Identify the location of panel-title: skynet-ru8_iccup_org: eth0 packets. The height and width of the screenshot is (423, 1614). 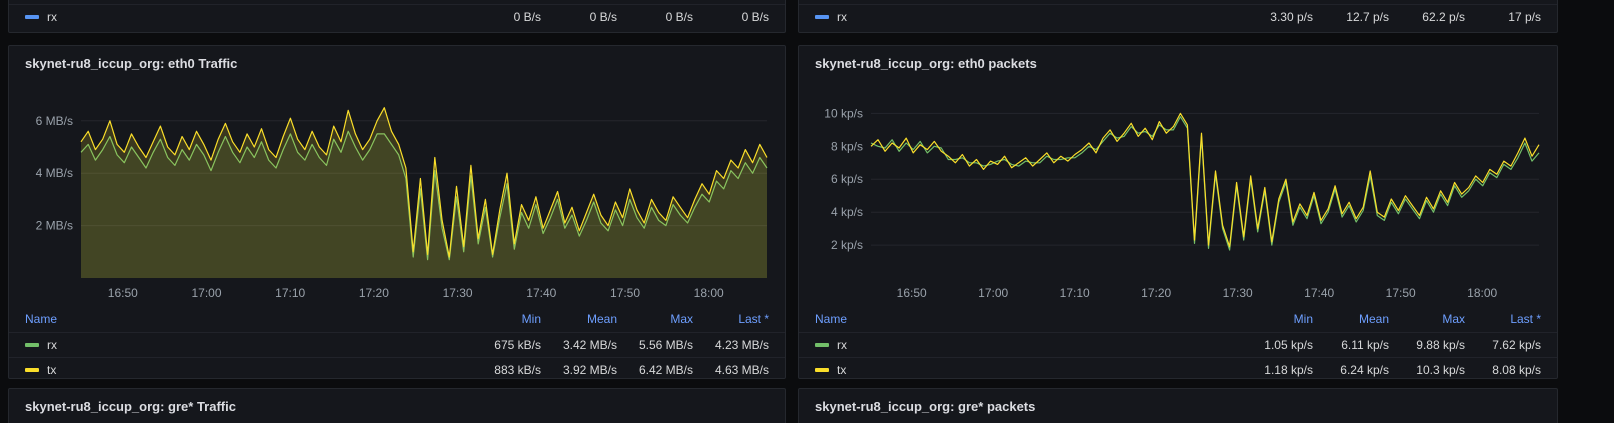
(1178, 63).